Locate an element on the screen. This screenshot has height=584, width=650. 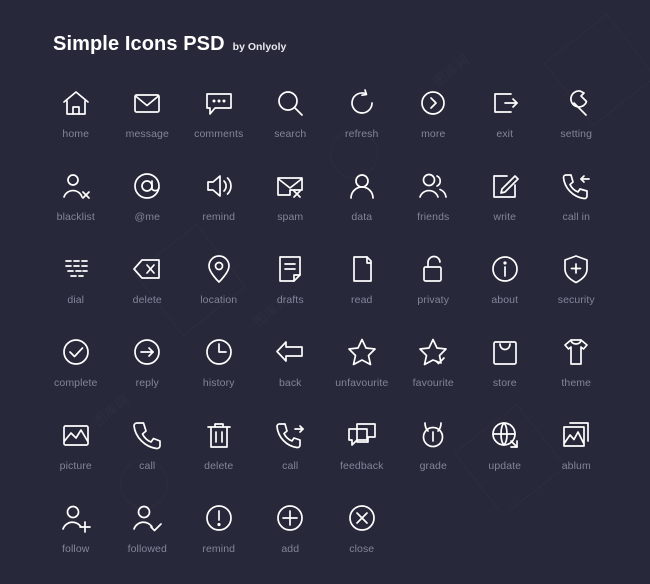
chat-bubbles-icon is located at coordinates (362, 435).